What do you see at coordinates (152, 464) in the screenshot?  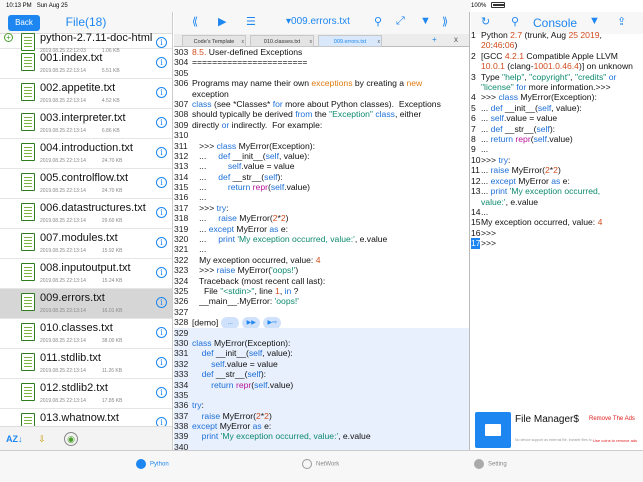 I see `tab-python: Python` at bounding box center [152, 464].